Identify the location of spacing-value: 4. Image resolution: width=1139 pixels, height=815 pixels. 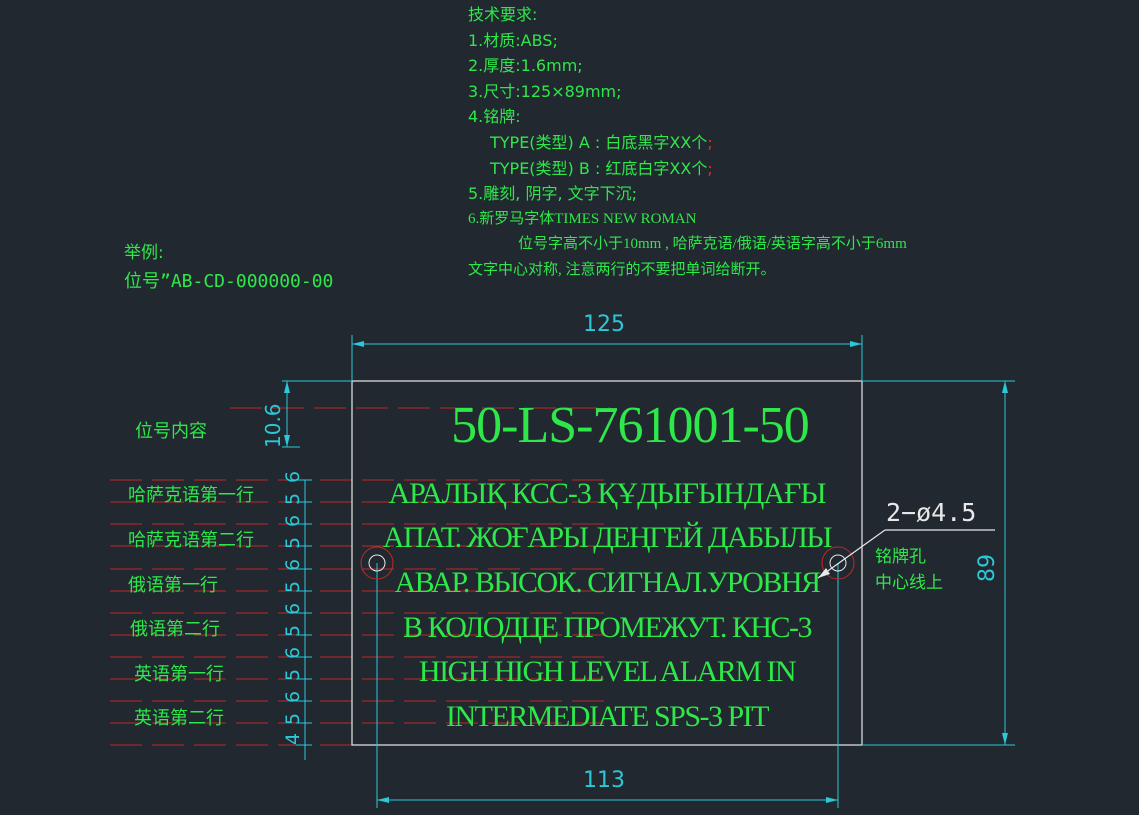
(293, 738).